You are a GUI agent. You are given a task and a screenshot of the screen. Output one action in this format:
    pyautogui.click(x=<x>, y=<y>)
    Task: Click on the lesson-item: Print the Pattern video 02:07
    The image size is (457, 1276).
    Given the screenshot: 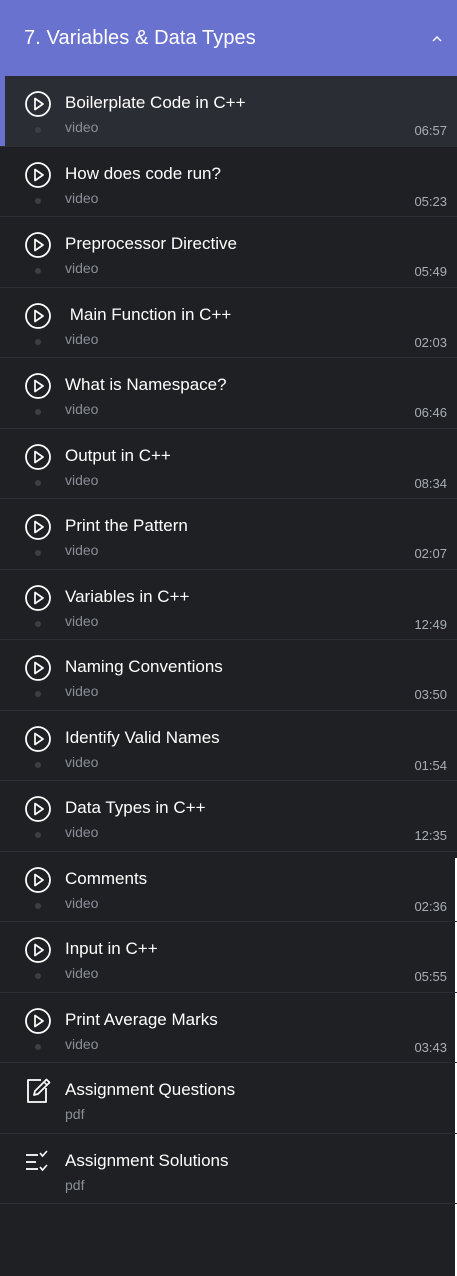 What is the action you would take?
    pyautogui.click(x=228, y=534)
    